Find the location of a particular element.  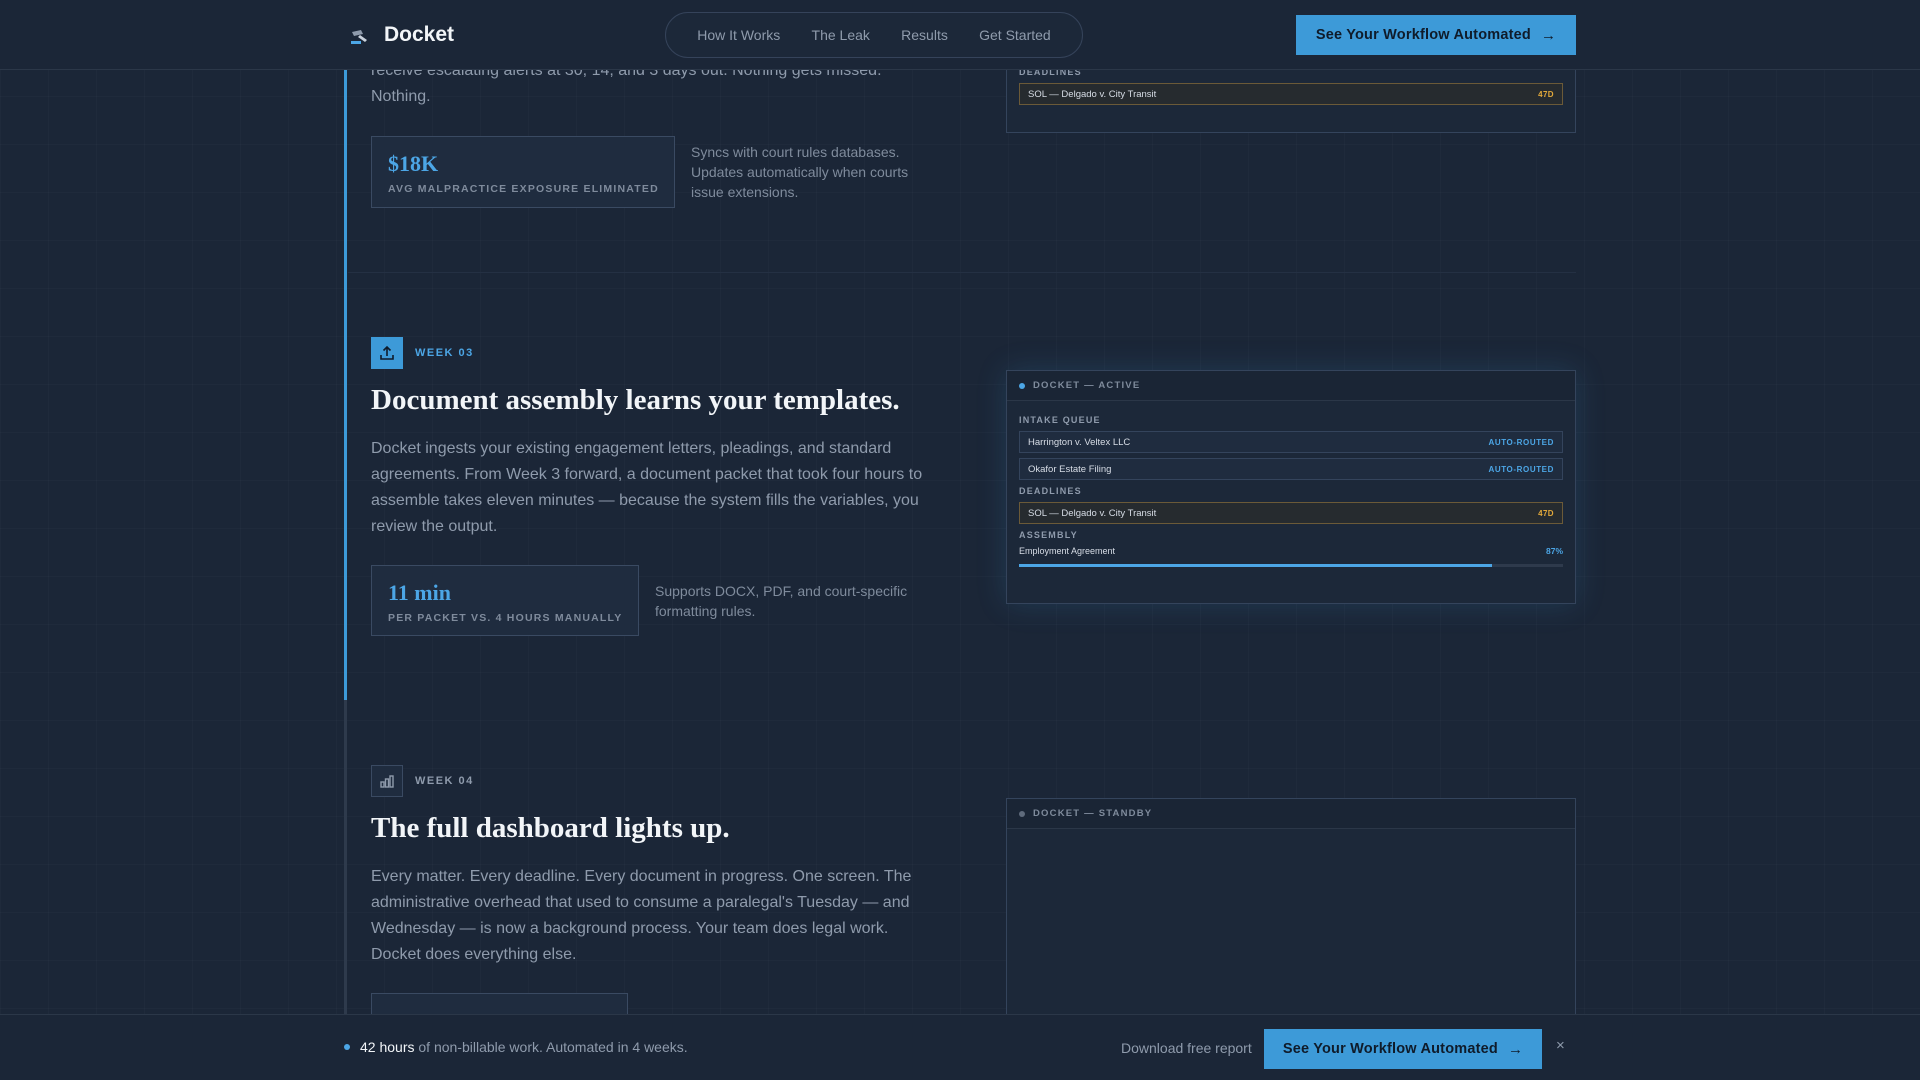

bottom-cta-button: See Your Workflow Automated → is located at coordinates (1403, 1049).